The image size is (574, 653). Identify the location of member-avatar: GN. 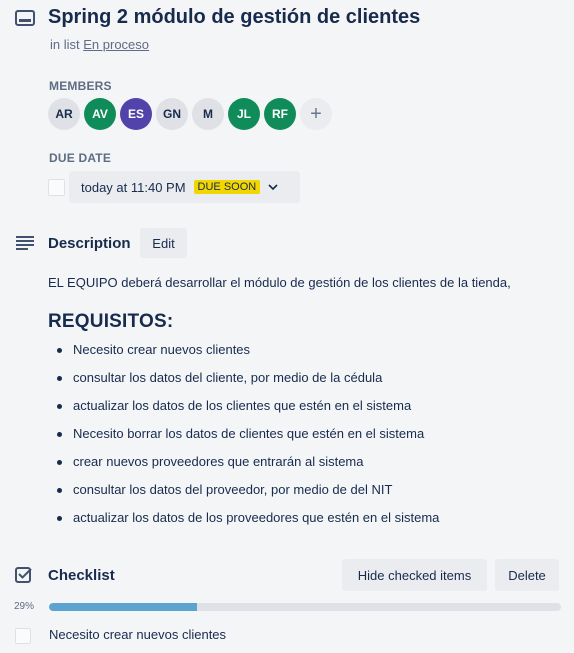
(172, 114).